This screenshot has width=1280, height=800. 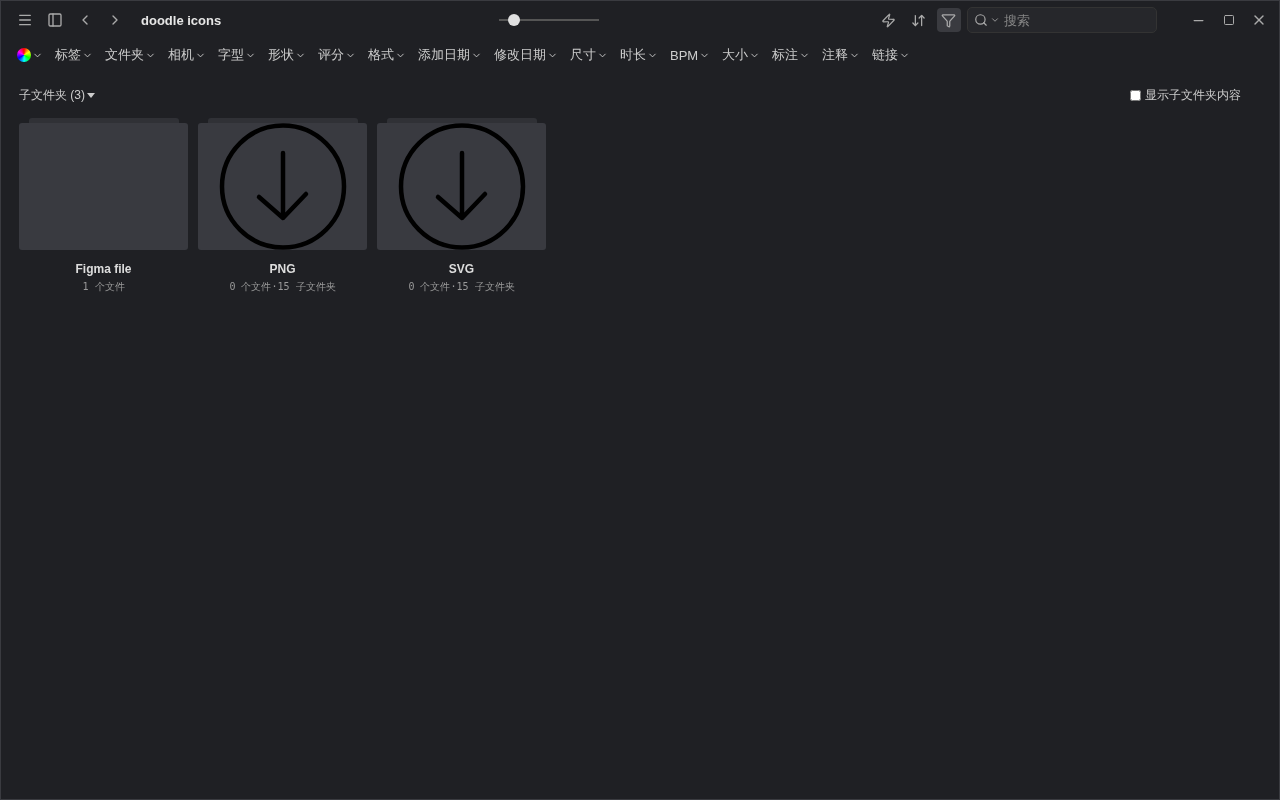 I want to click on filter-dropdown: 相机, so click(x=187, y=55).